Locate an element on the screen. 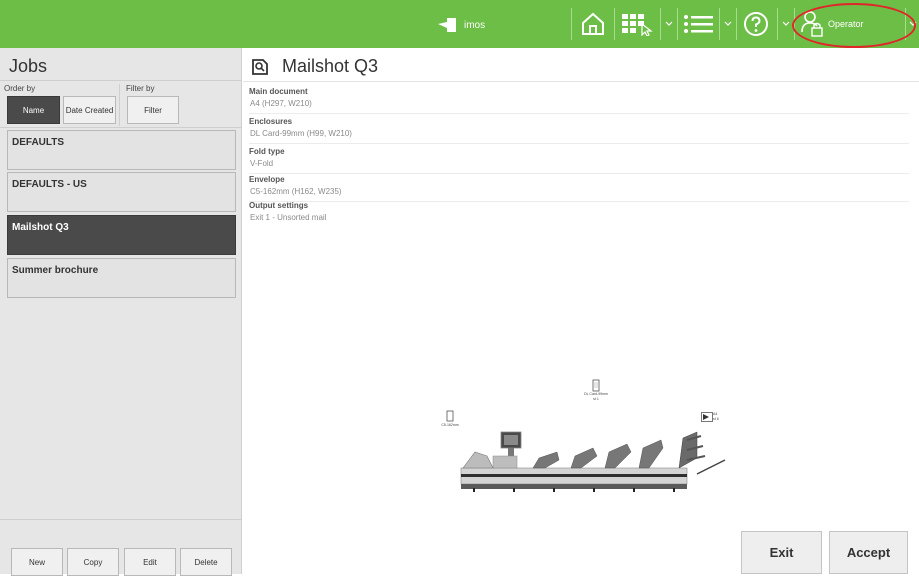  top-bar: imos Operator is located at coordinates (459, 24).